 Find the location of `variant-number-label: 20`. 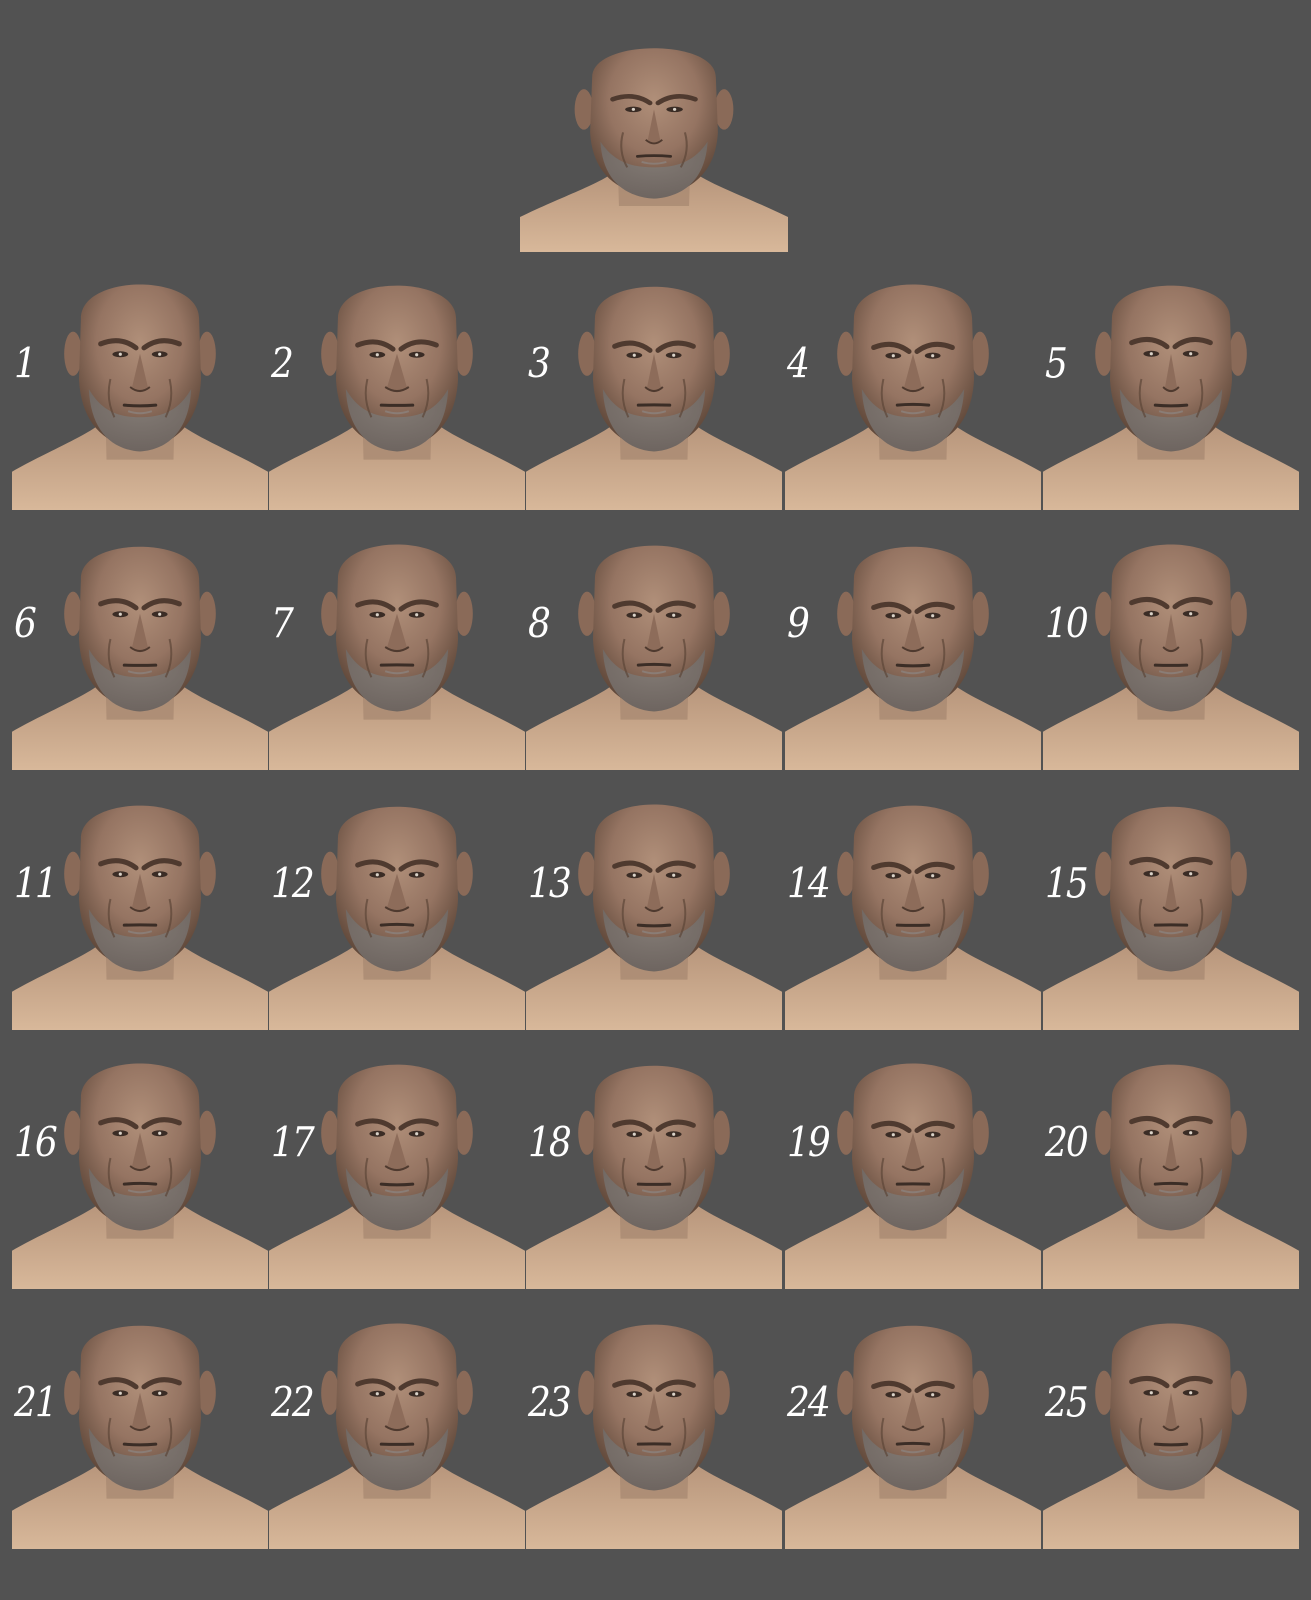

variant-number-label: 20 is located at coordinates (1067, 1143).